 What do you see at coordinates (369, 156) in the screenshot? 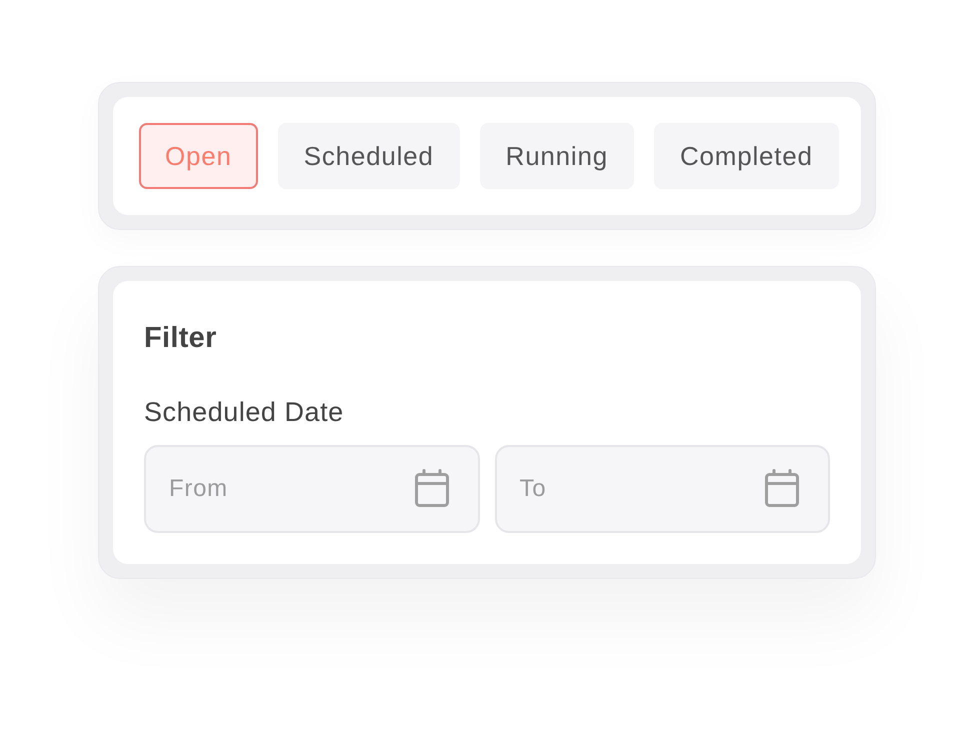
I see `status-tab: Scheduled` at bounding box center [369, 156].